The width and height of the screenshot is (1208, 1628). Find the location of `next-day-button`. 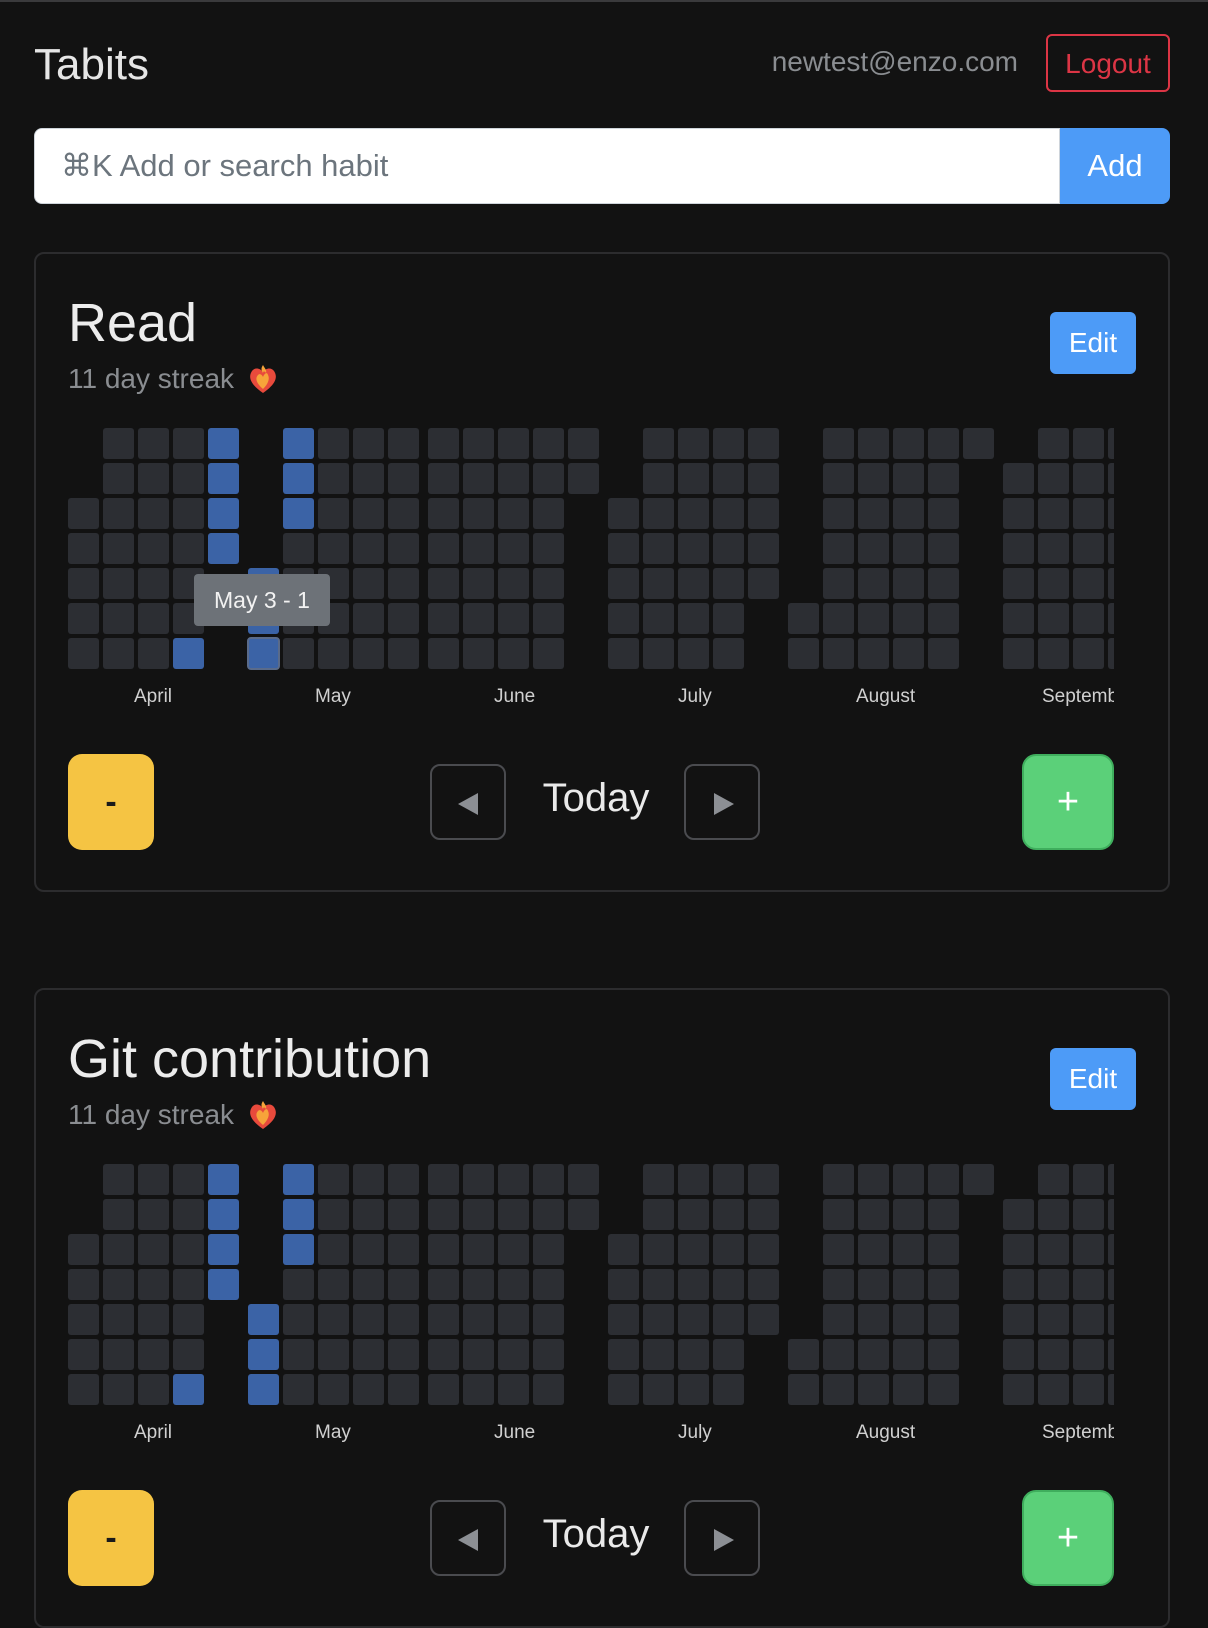

next-day-button is located at coordinates (722, 802).